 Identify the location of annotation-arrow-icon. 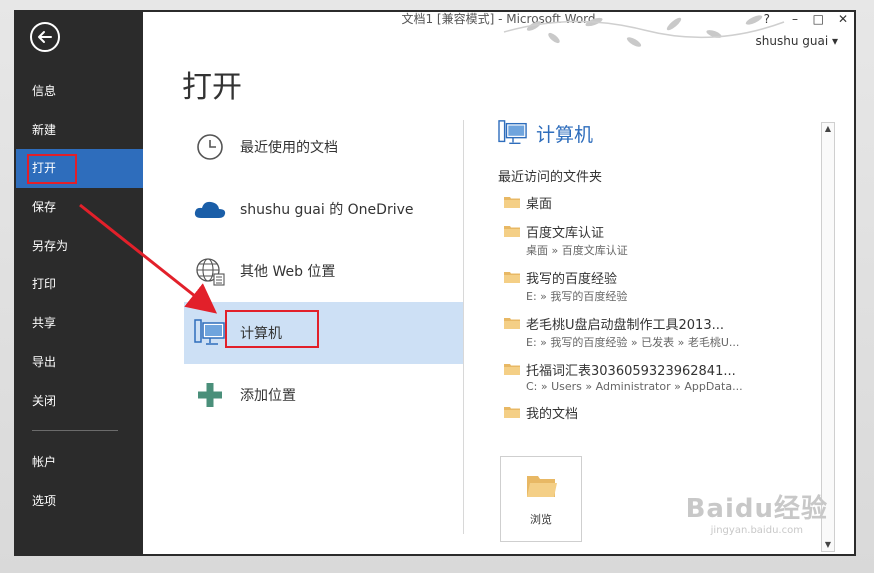
(148, 258).